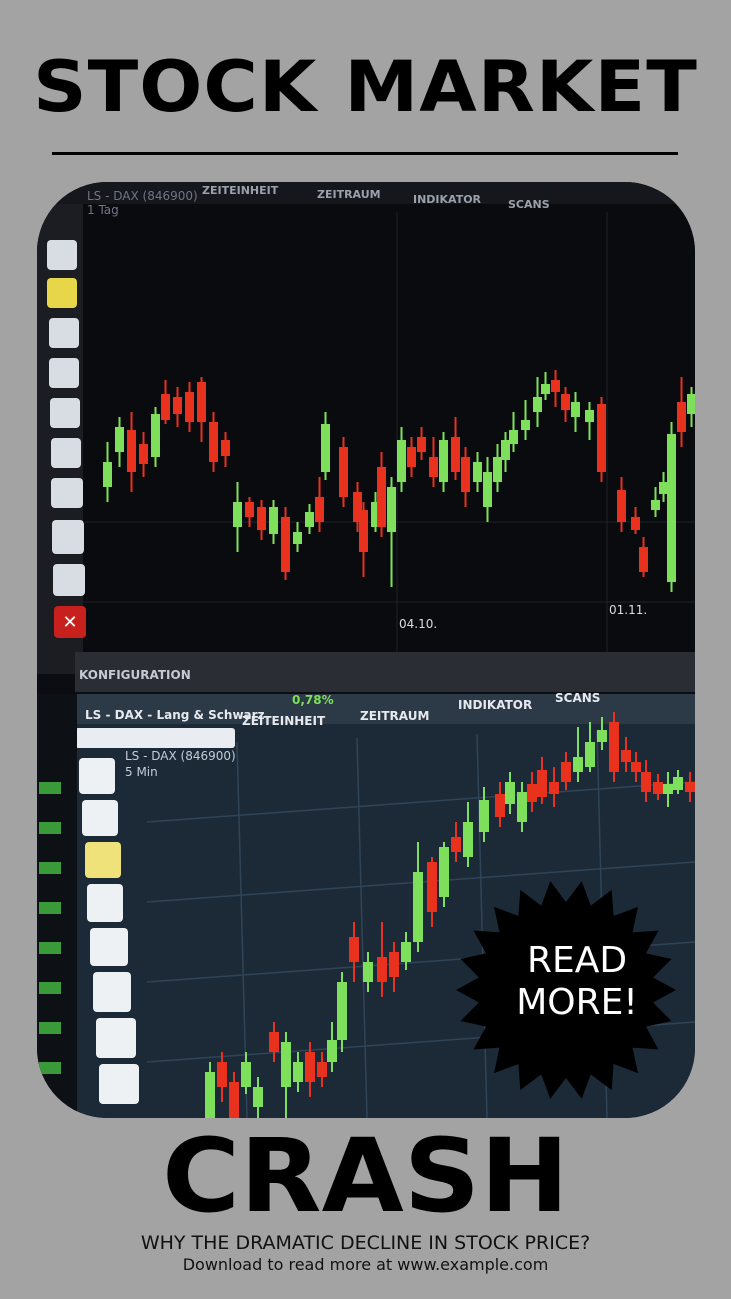 This screenshot has width=731, height=1299. I want to click on top-menu-zeiteinheit: ZEITEINHEIT, so click(240, 190).